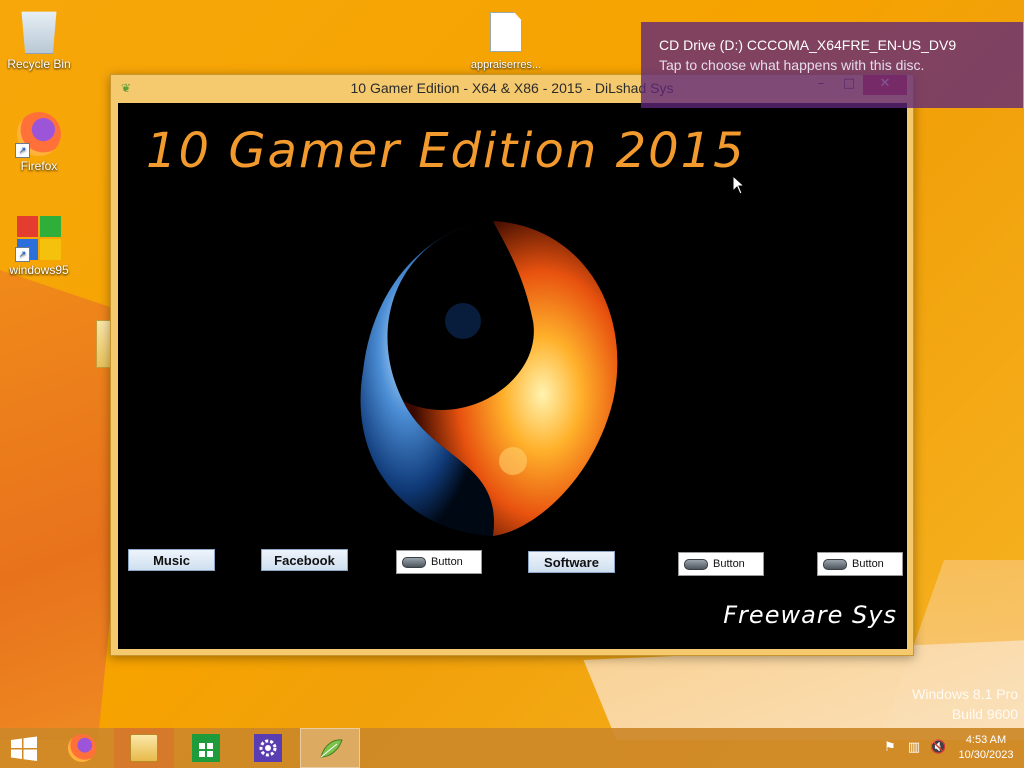 The image size is (1024, 768). I want to click on volume-muted-icon: 🔇, so click(938, 748).